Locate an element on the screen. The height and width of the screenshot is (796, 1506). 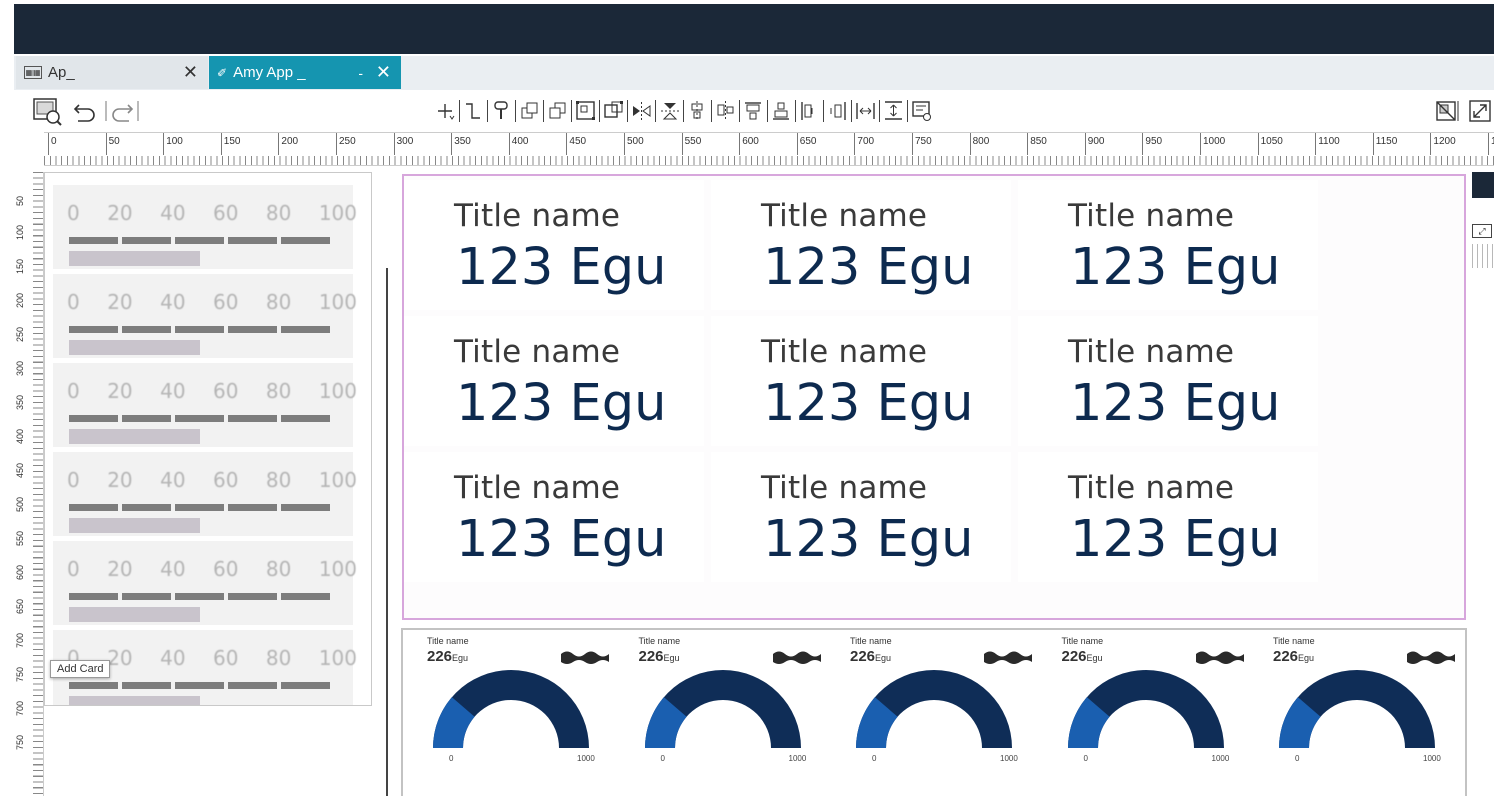
flip-horizontal-button is located at coordinates (641, 111).